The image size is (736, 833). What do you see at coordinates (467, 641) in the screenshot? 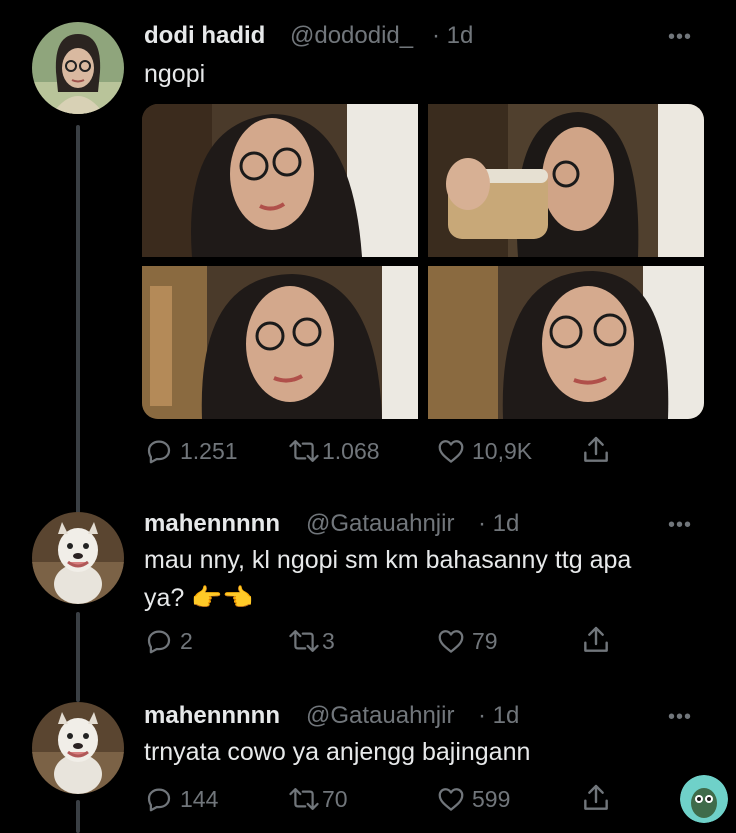
I see `like-button: 79` at bounding box center [467, 641].